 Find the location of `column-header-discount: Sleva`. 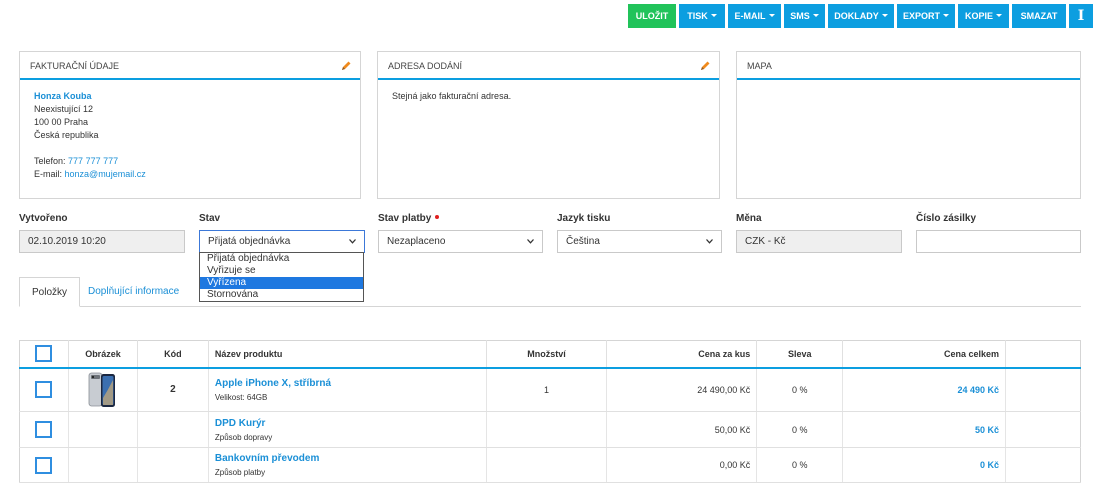

column-header-discount: Sleva is located at coordinates (800, 354).